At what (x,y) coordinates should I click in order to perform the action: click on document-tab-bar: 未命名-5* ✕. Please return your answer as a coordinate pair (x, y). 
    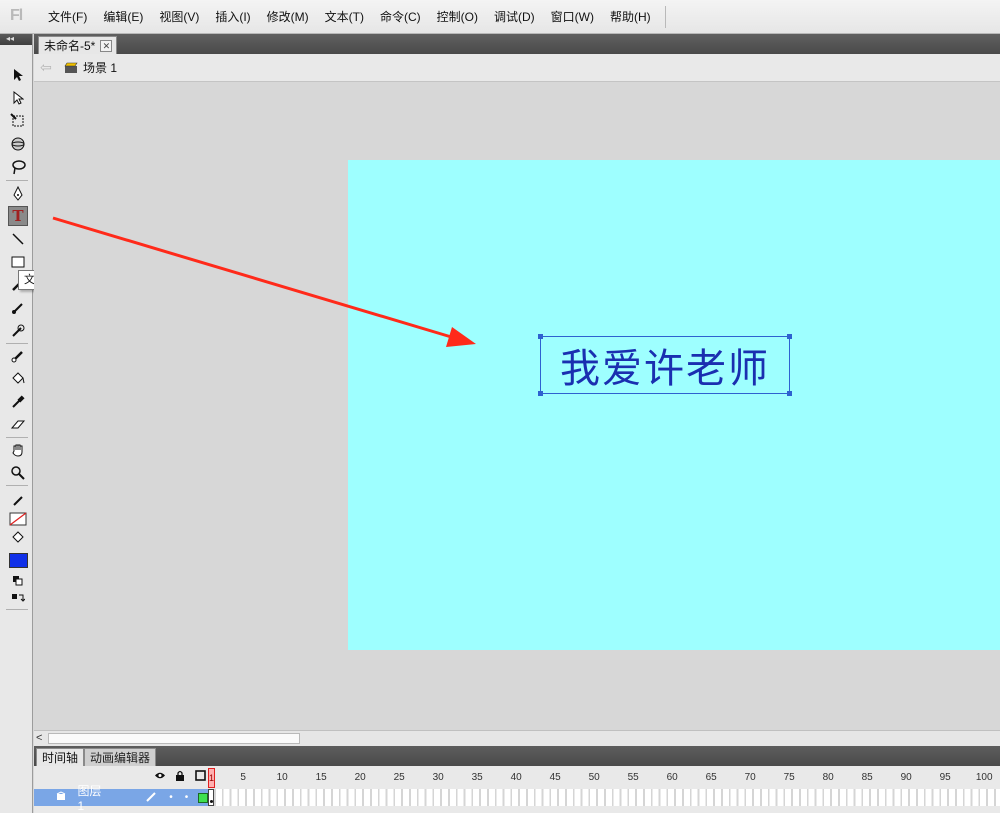
    Looking at the image, I should click on (517, 44).